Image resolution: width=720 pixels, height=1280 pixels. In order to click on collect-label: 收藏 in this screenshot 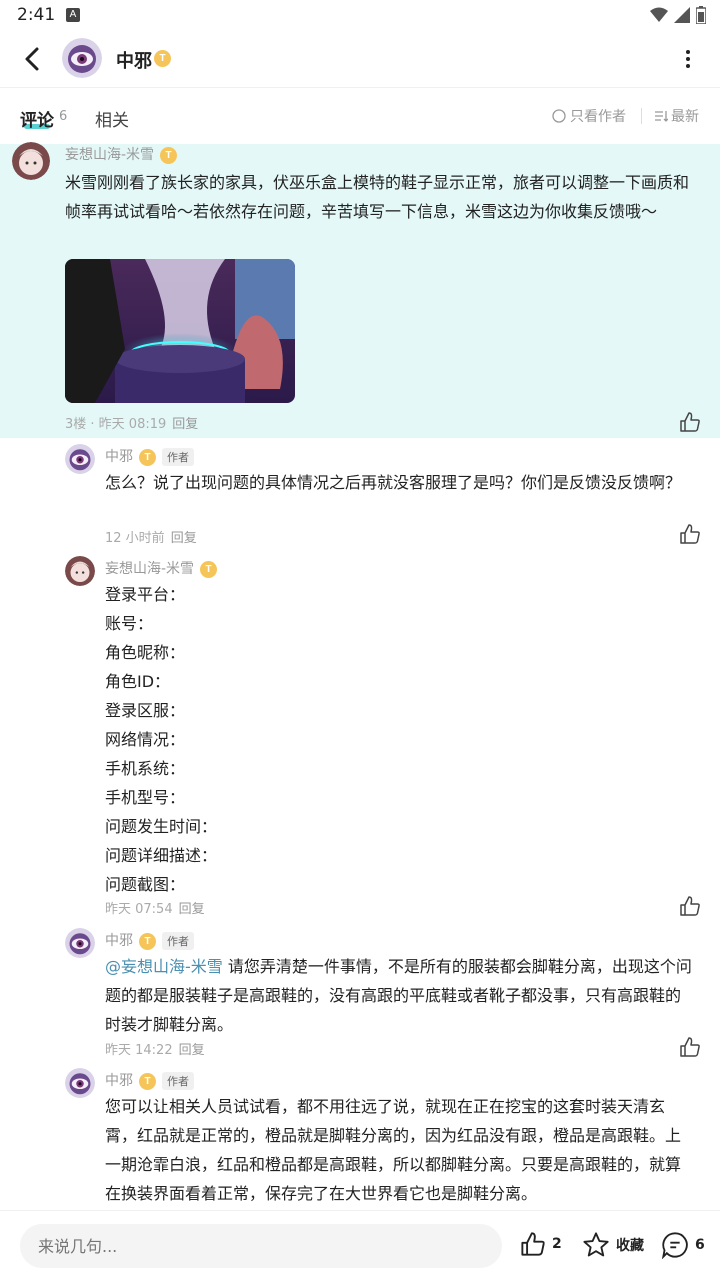, I will do `click(630, 1246)`.